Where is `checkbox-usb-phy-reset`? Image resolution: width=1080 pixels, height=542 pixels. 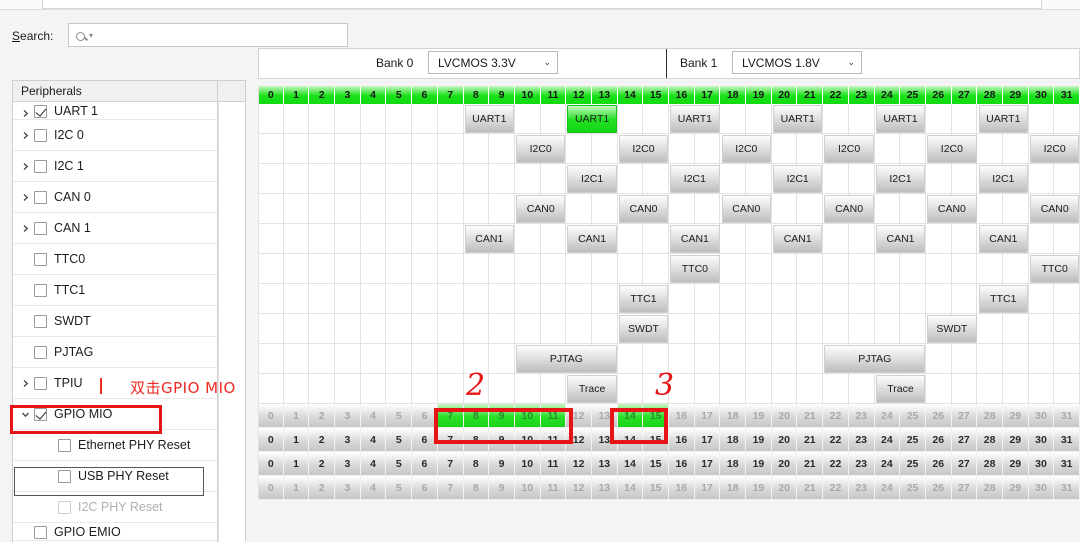
checkbox-usb-phy-reset is located at coordinates (64, 476).